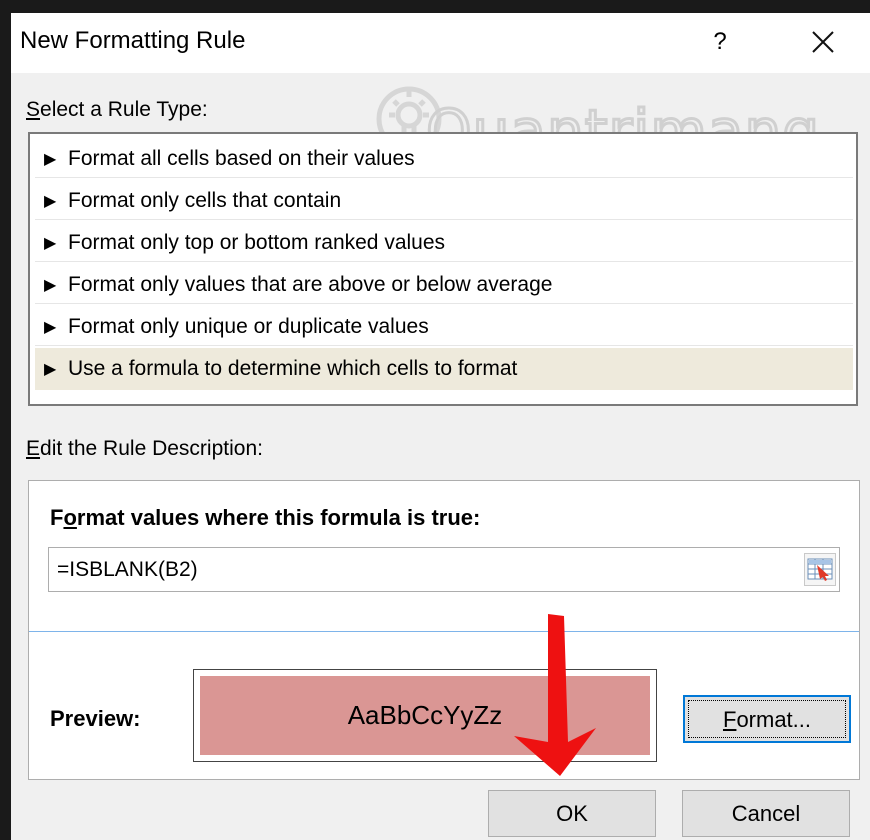 This screenshot has height=840, width=870. What do you see at coordinates (444, 200) in the screenshot?
I see `rule-type-item: ▶ Format only cells that contain` at bounding box center [444, 200].